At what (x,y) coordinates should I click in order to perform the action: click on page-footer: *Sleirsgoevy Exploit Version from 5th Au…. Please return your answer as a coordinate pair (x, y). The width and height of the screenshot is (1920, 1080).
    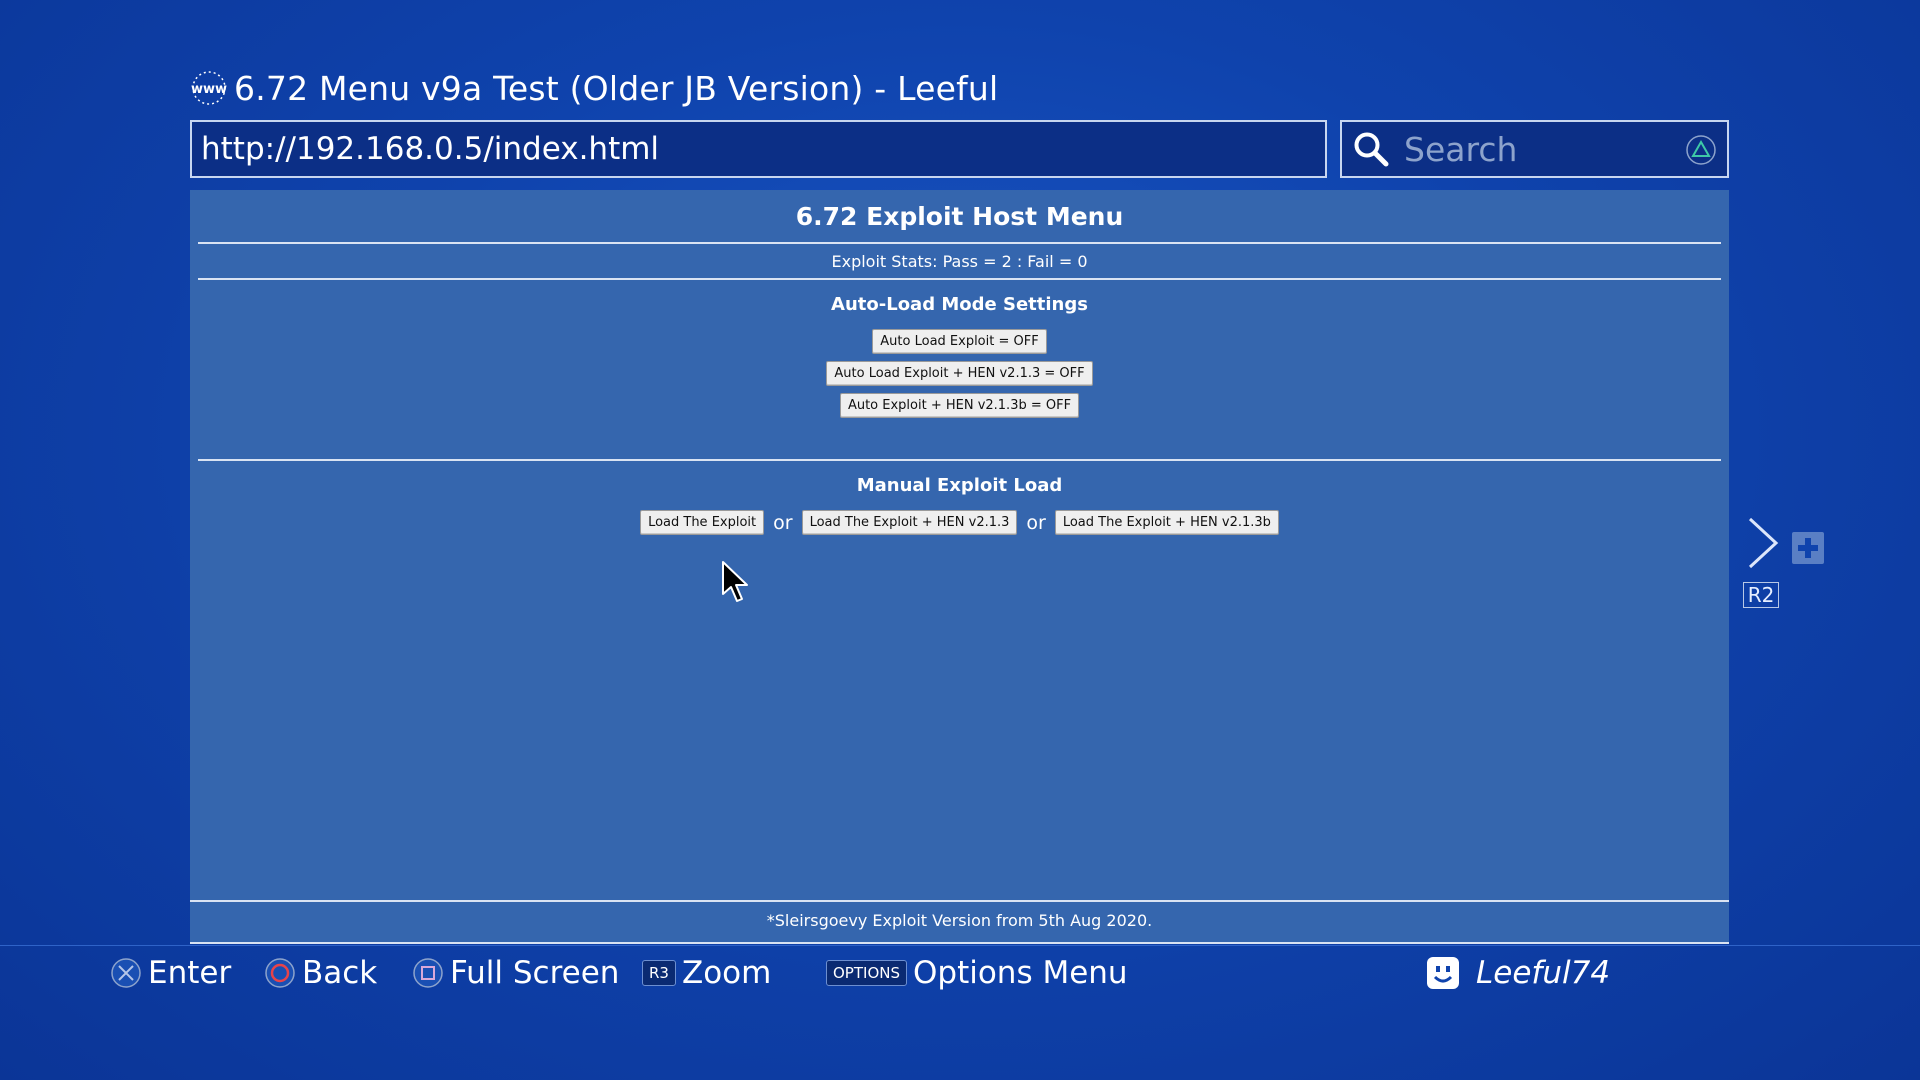
    Looking at the image, I should click on (959, 921).